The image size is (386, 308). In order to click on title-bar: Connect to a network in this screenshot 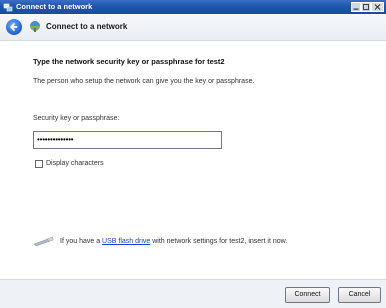, I will do `click(193, 7)`.